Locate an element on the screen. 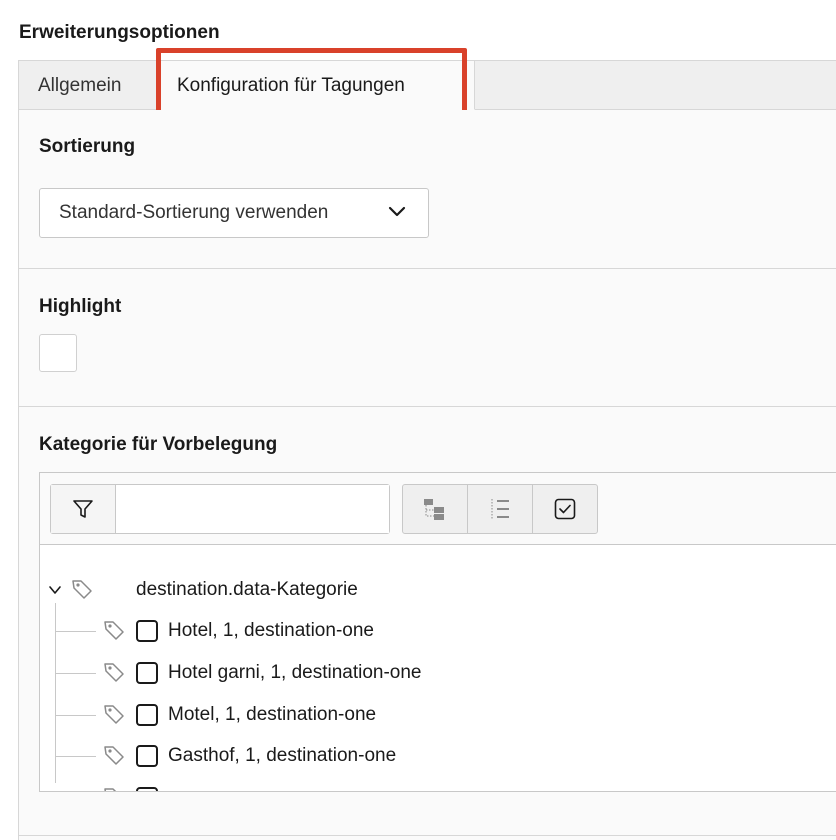 This screenshot has width=836, height=840. expand-tree-button is located at coordinates (435, 509).